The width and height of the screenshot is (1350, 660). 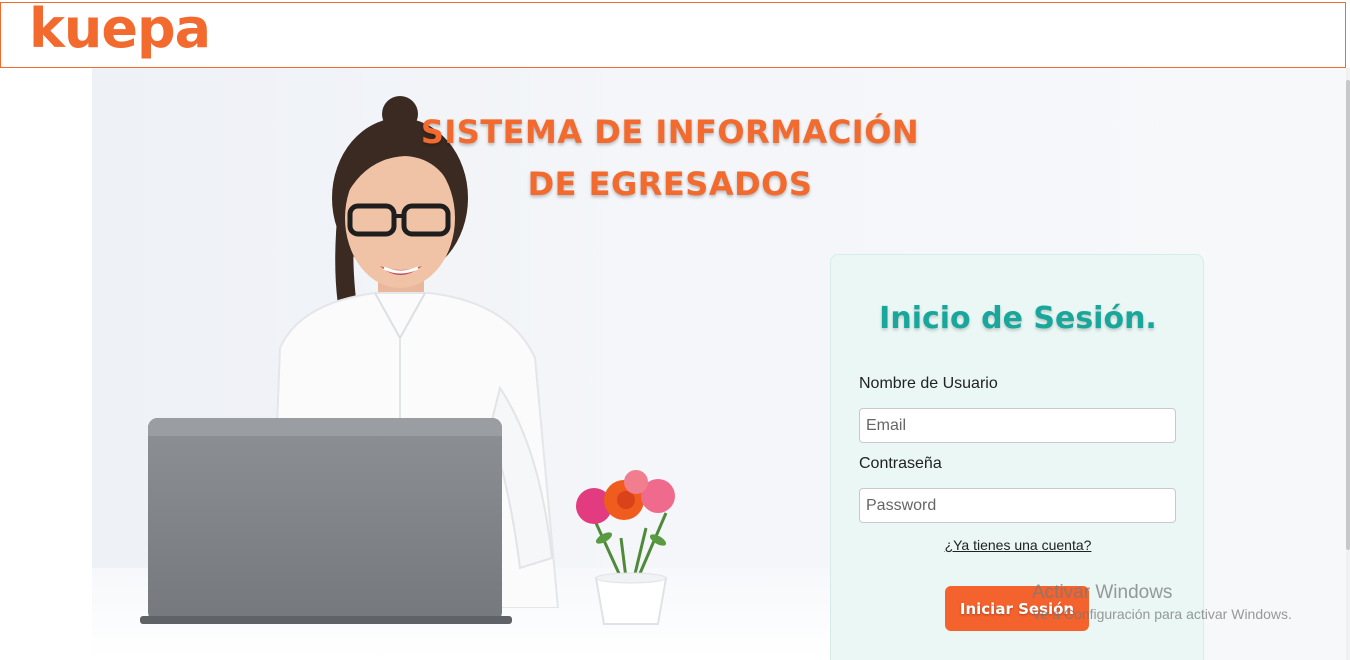 What do you see at coordinates (326, 620) in the screenshot?
I see `laptop-base` at bounding box center [326, 620].